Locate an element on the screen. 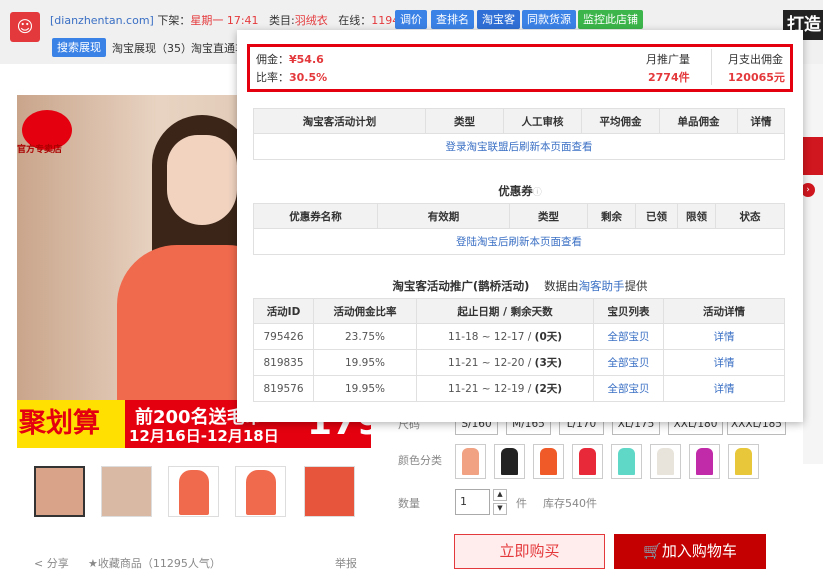  activity-dates: 11-18 ~ 12-17 / (0天) is located at coordinates (505, 336).